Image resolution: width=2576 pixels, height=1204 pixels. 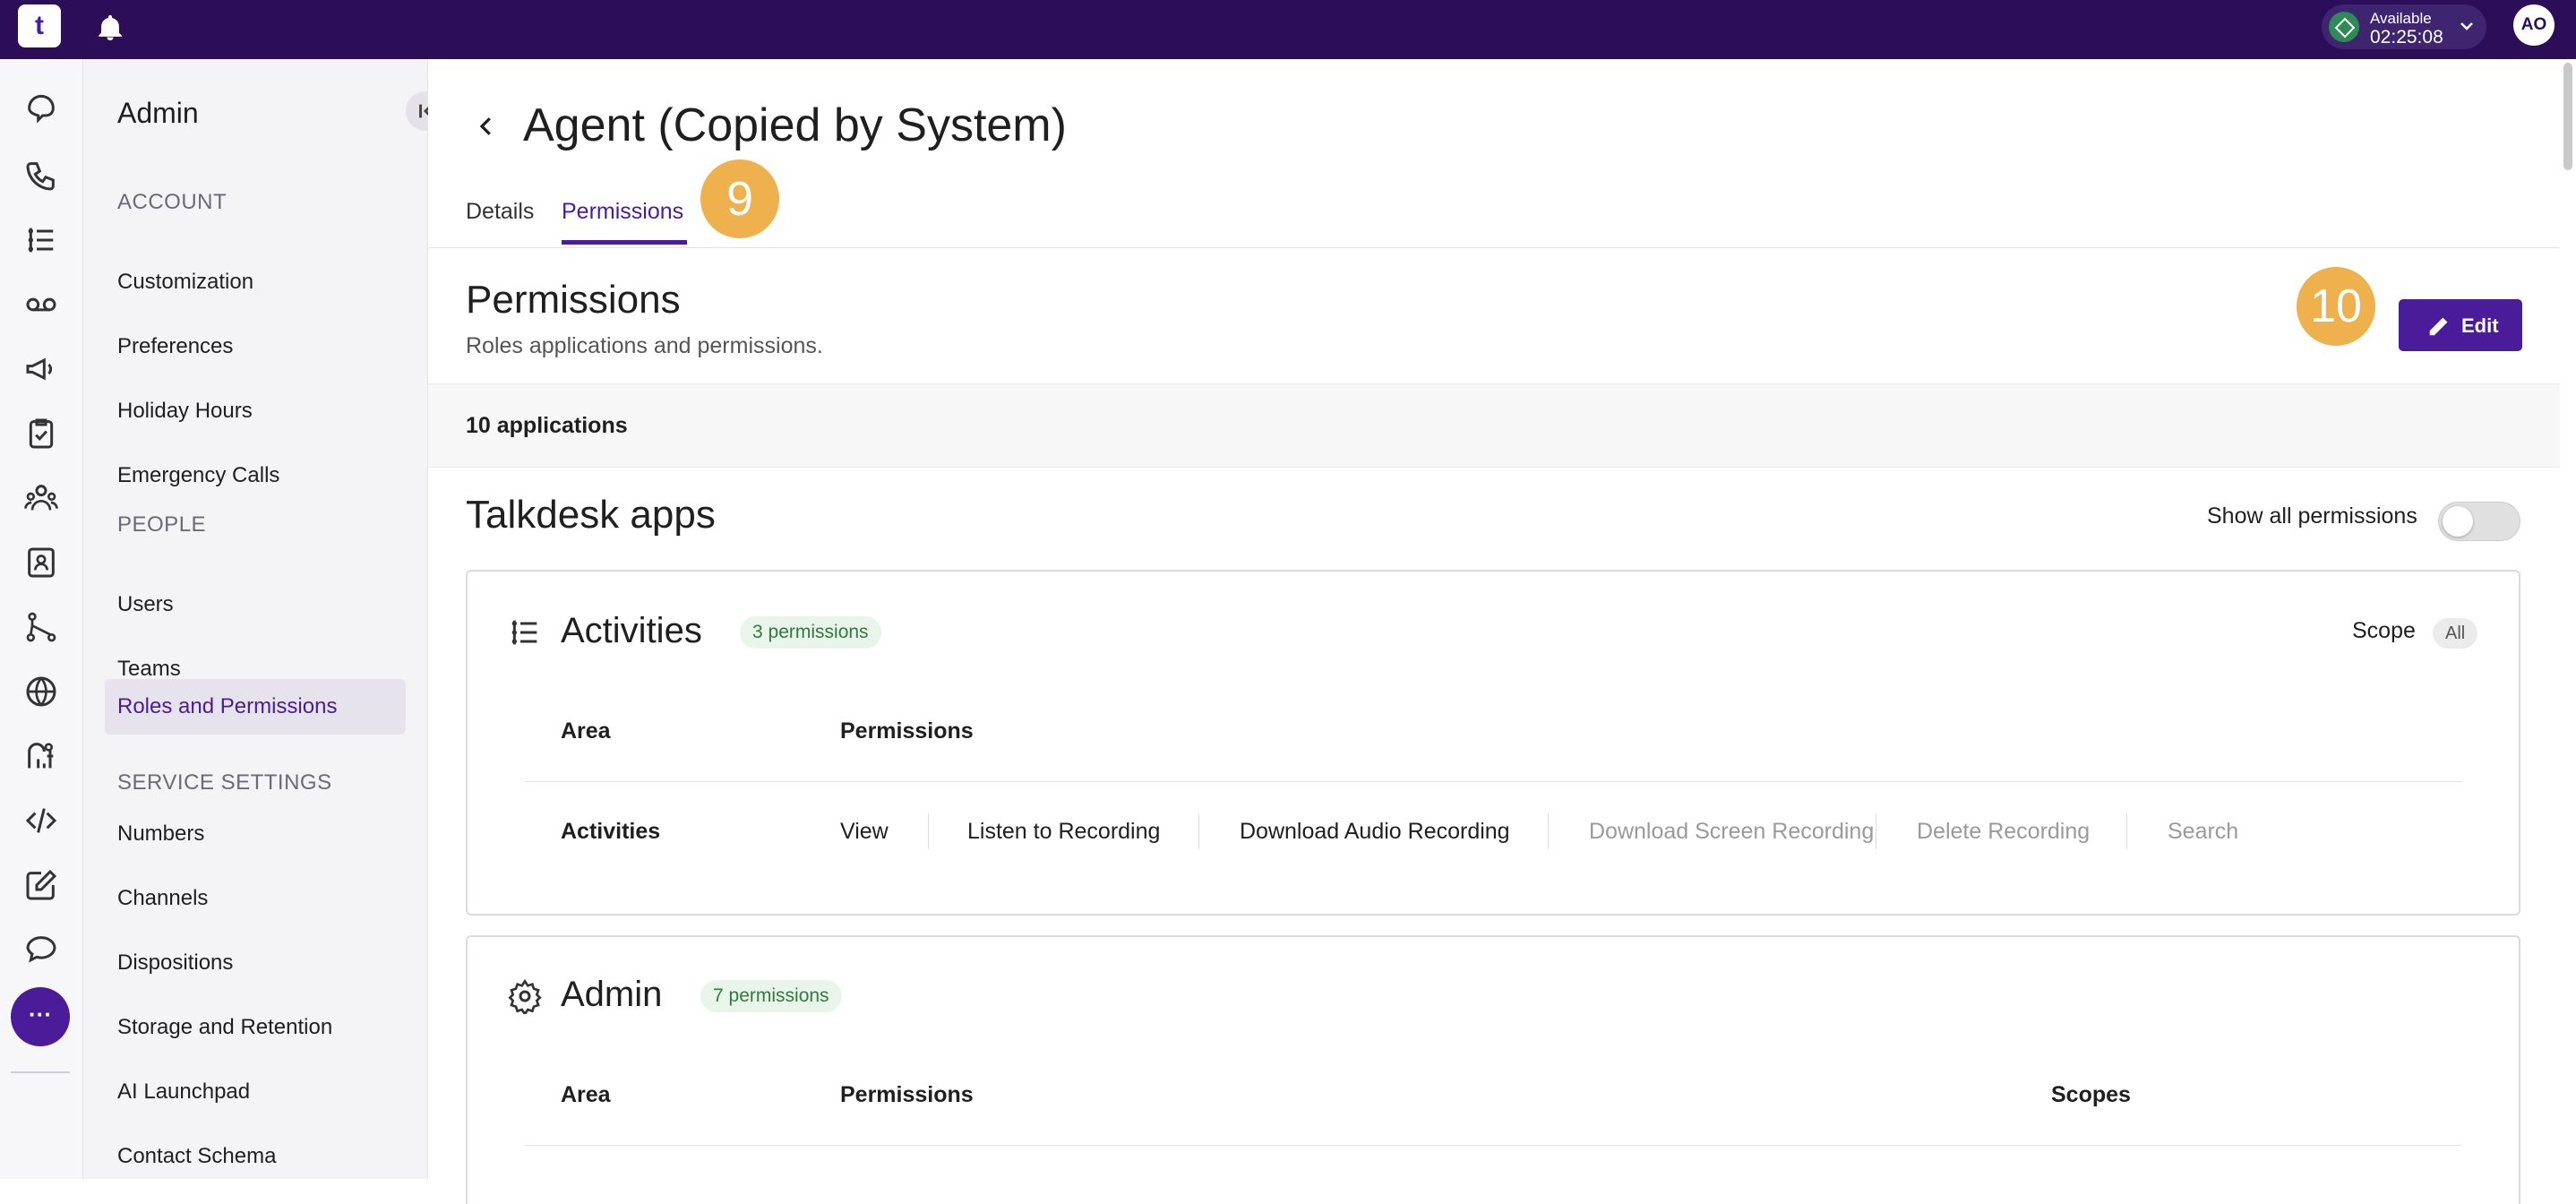 I want to click on scope-badge: All, so click(x=2455, y=633).